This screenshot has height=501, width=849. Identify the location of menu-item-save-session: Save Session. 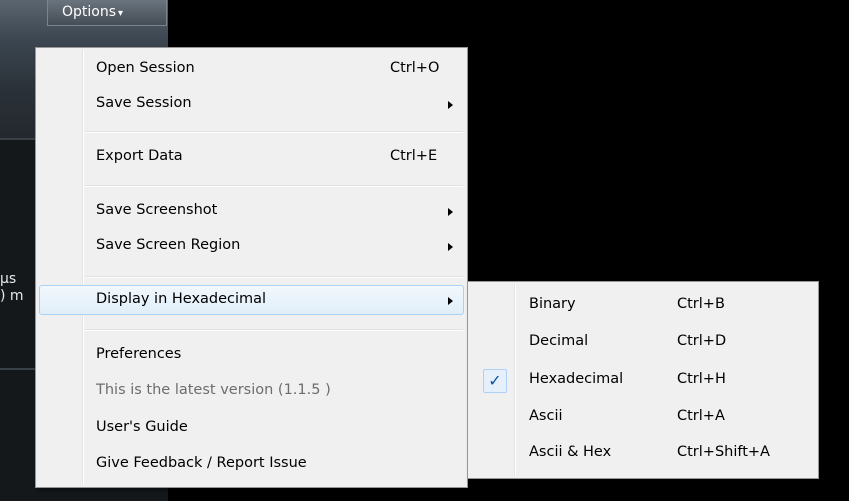
(251, 105).